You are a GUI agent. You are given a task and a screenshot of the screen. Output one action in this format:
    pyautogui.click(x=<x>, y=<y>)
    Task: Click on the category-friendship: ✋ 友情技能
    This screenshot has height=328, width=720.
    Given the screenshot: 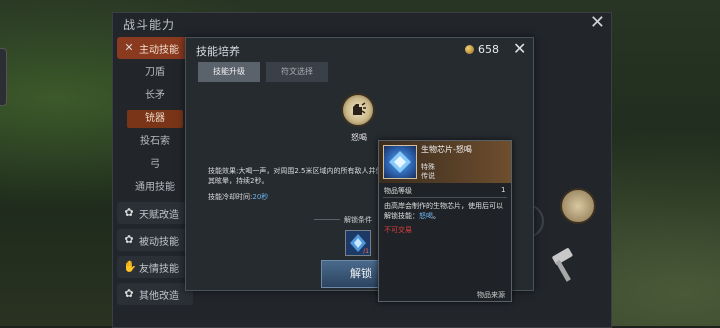 What is the action you would take?
    pyautogui.click(x=155, y=267)
    